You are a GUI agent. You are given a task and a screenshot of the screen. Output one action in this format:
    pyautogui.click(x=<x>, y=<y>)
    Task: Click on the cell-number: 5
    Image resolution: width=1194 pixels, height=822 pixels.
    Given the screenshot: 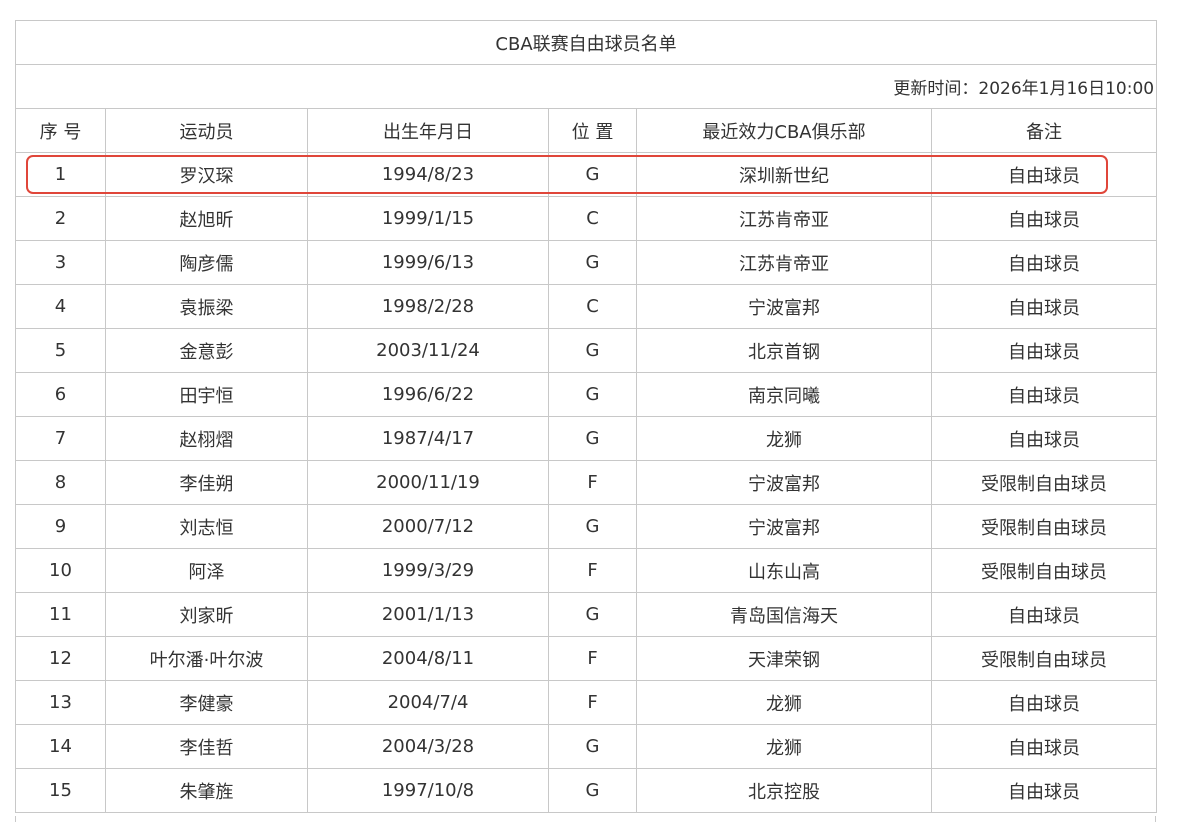 What is the action you would take?
    pyautogui.click(x=60, y=350)
    